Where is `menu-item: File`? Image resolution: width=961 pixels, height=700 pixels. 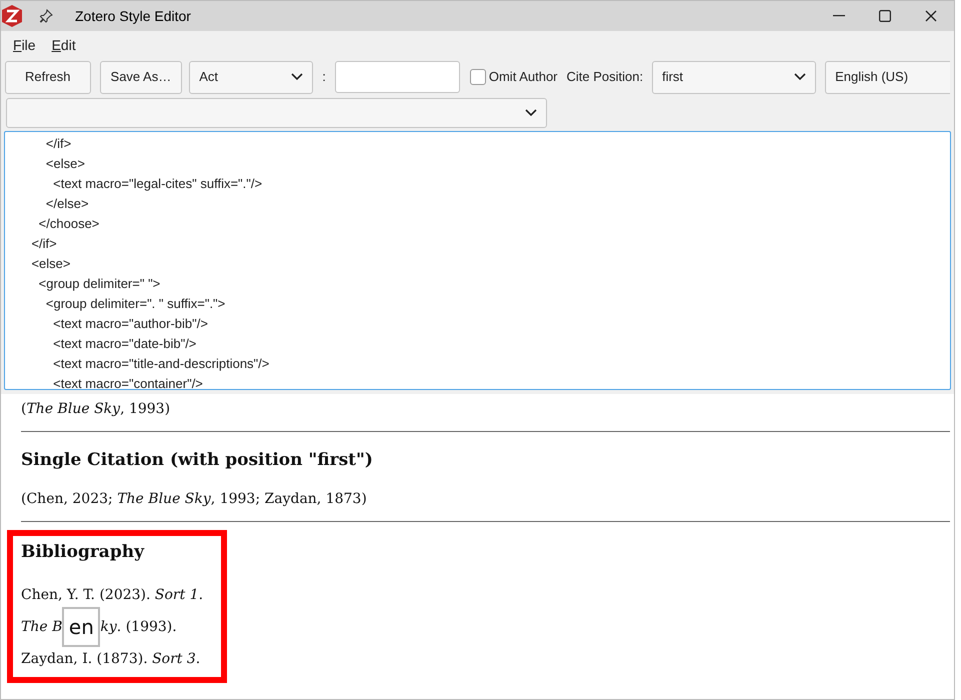 menu-item: File is located at coordinates (24, 45).